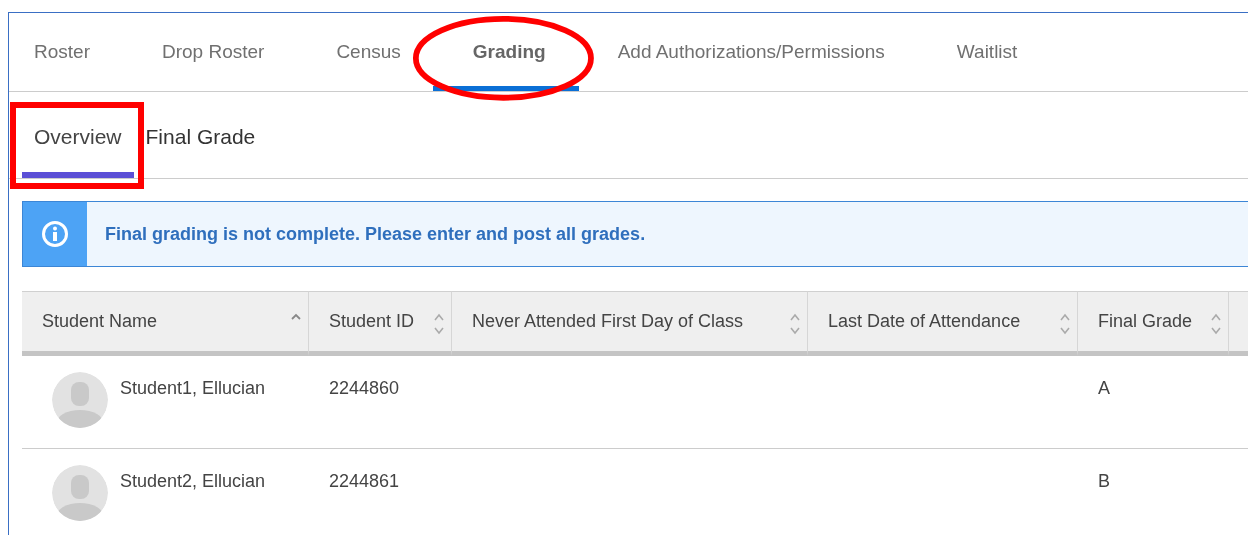 This screenshot has height=535, width=1248. What do you see at coordinates (200, 135) in the screenshot?
I see `tab: Final Grade` at bounding box center [200, 135].